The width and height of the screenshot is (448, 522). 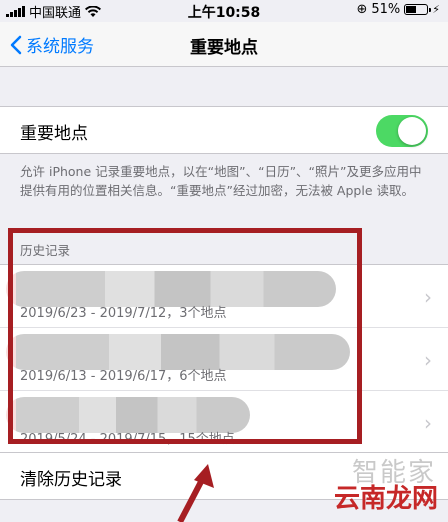 I want to click on history-row: 2019/6/13 - 2019/6/17，6个地点 ›, so click(x=224, y=359).